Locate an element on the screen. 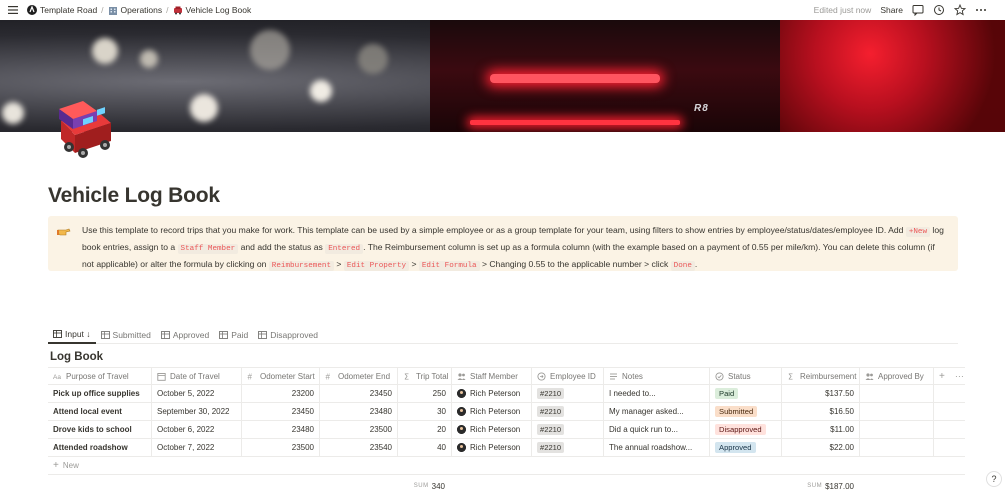 Image resolution: width=1005 pixels, height=491 pixels. status-cell: Submitted is located at coordinates (746, 411).